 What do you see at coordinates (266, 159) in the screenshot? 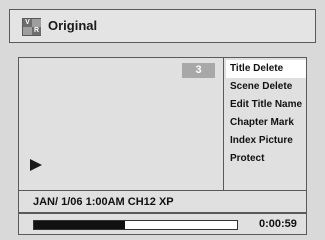
I see `menu-item-protect: Protect` at bounding box center [266, 159].